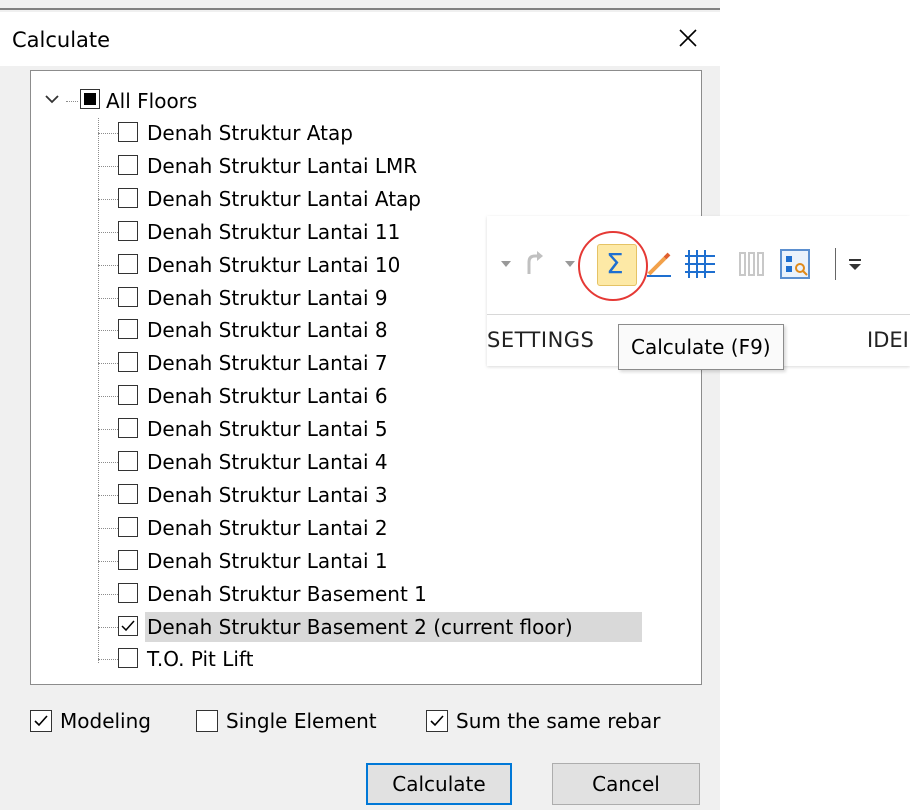 This screenshot has width=910, height=810. Describe the element at coordinates (200, 659) in the screenshot. I see `floor-label: T.O. Pit Lift` at that location.